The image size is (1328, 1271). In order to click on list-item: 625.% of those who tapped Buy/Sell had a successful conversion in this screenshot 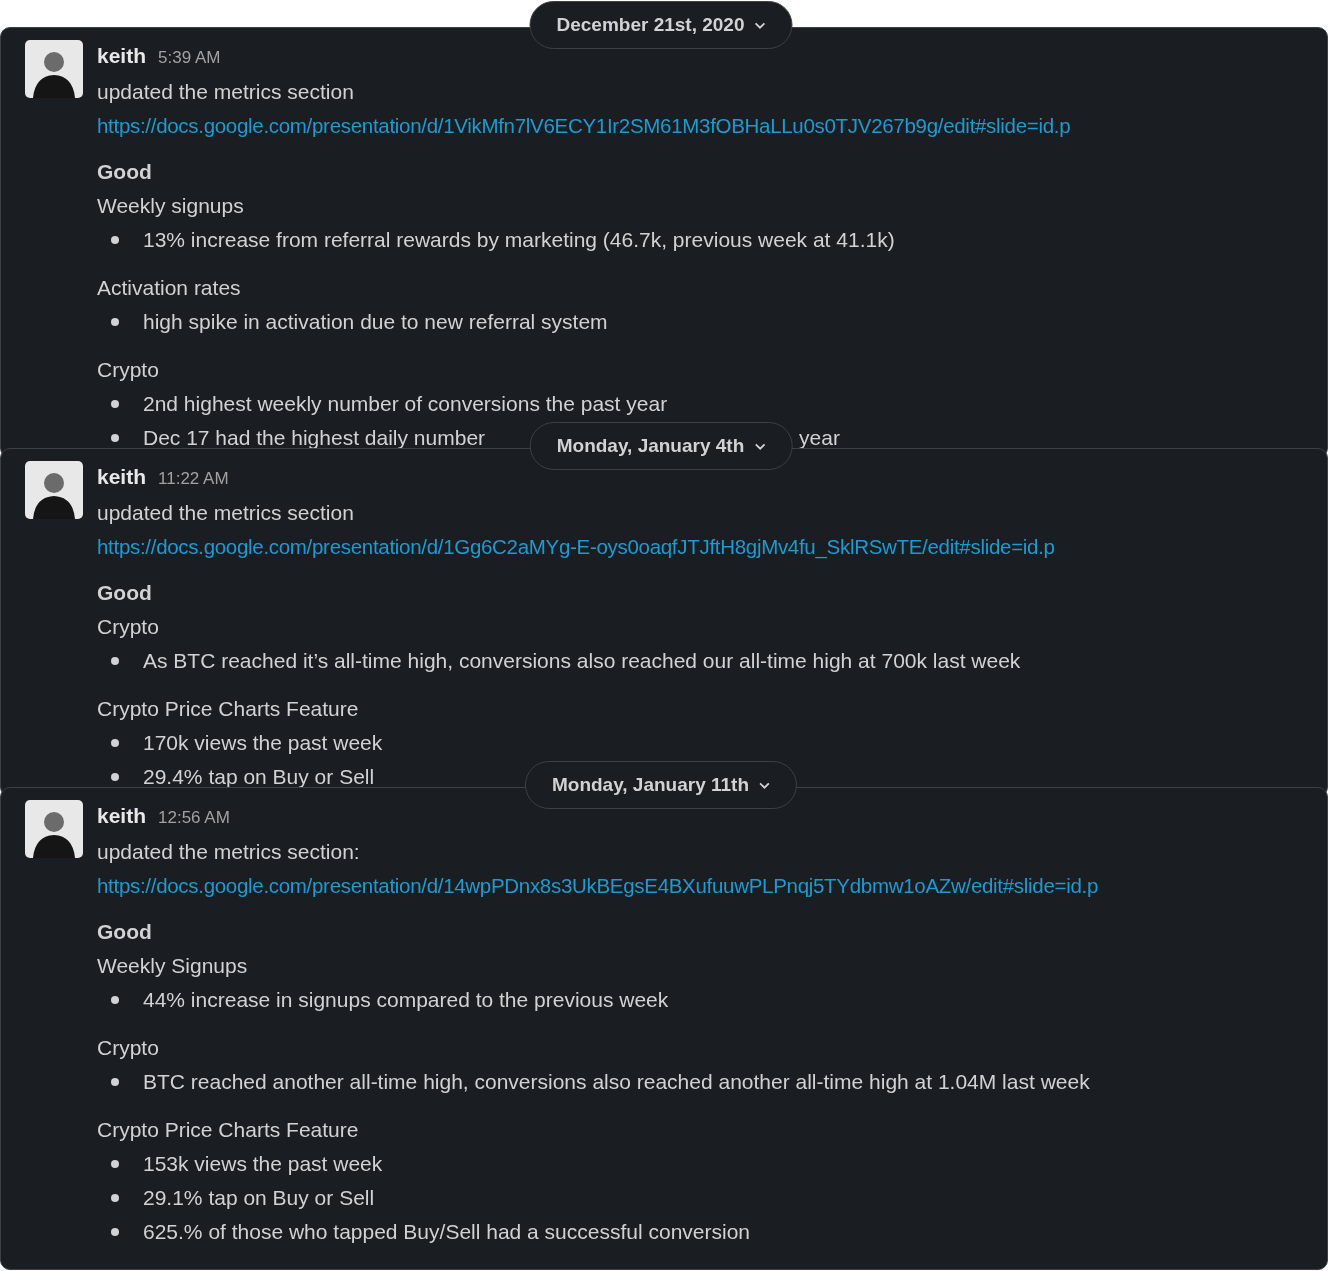, I will do `click(447, 1232)`.